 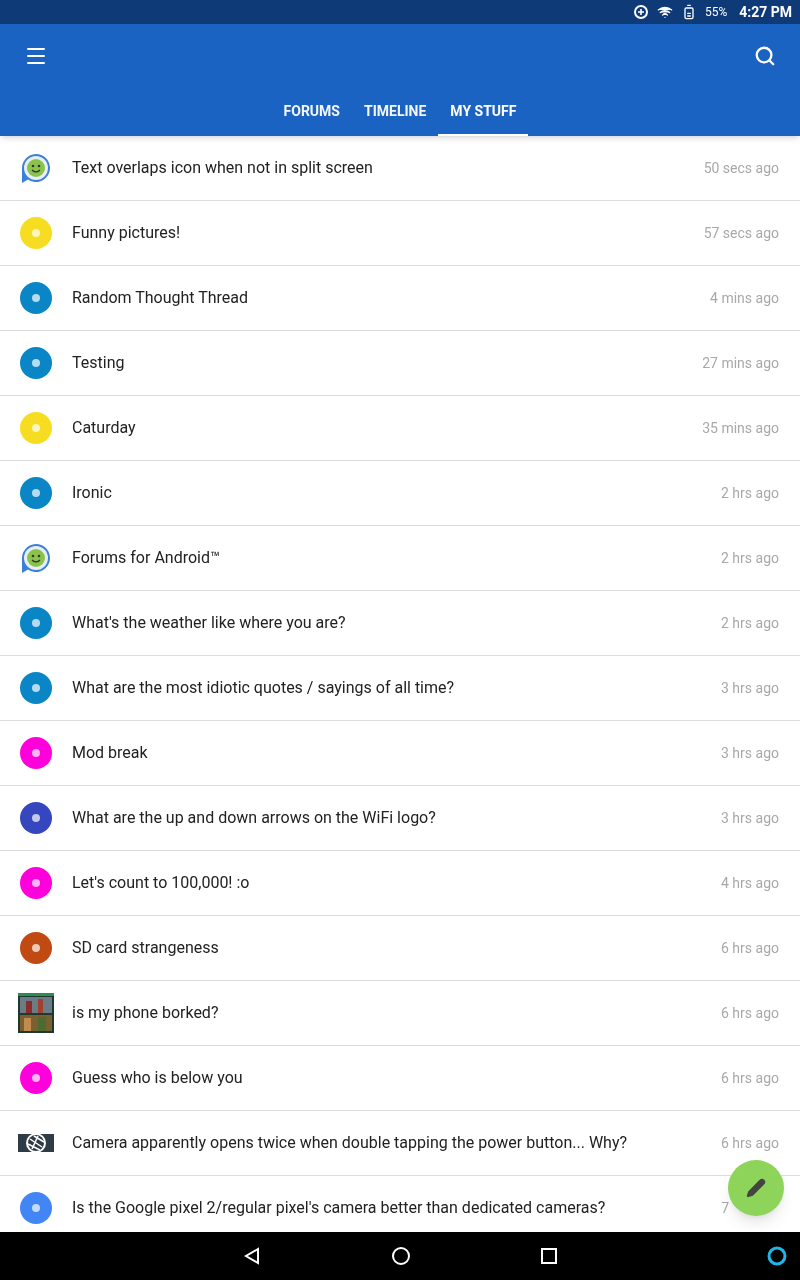 I want to click on compose-button, so click(x=756, y=1188).